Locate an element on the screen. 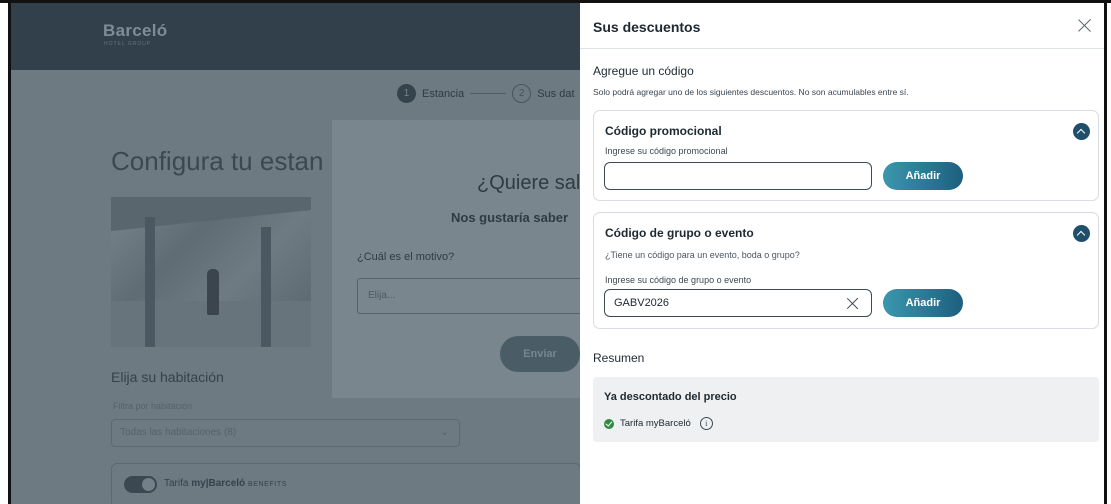 The height and width of the screenshot is (504, 1111). summary-title: Resumen is located at coordinates (619, 358).